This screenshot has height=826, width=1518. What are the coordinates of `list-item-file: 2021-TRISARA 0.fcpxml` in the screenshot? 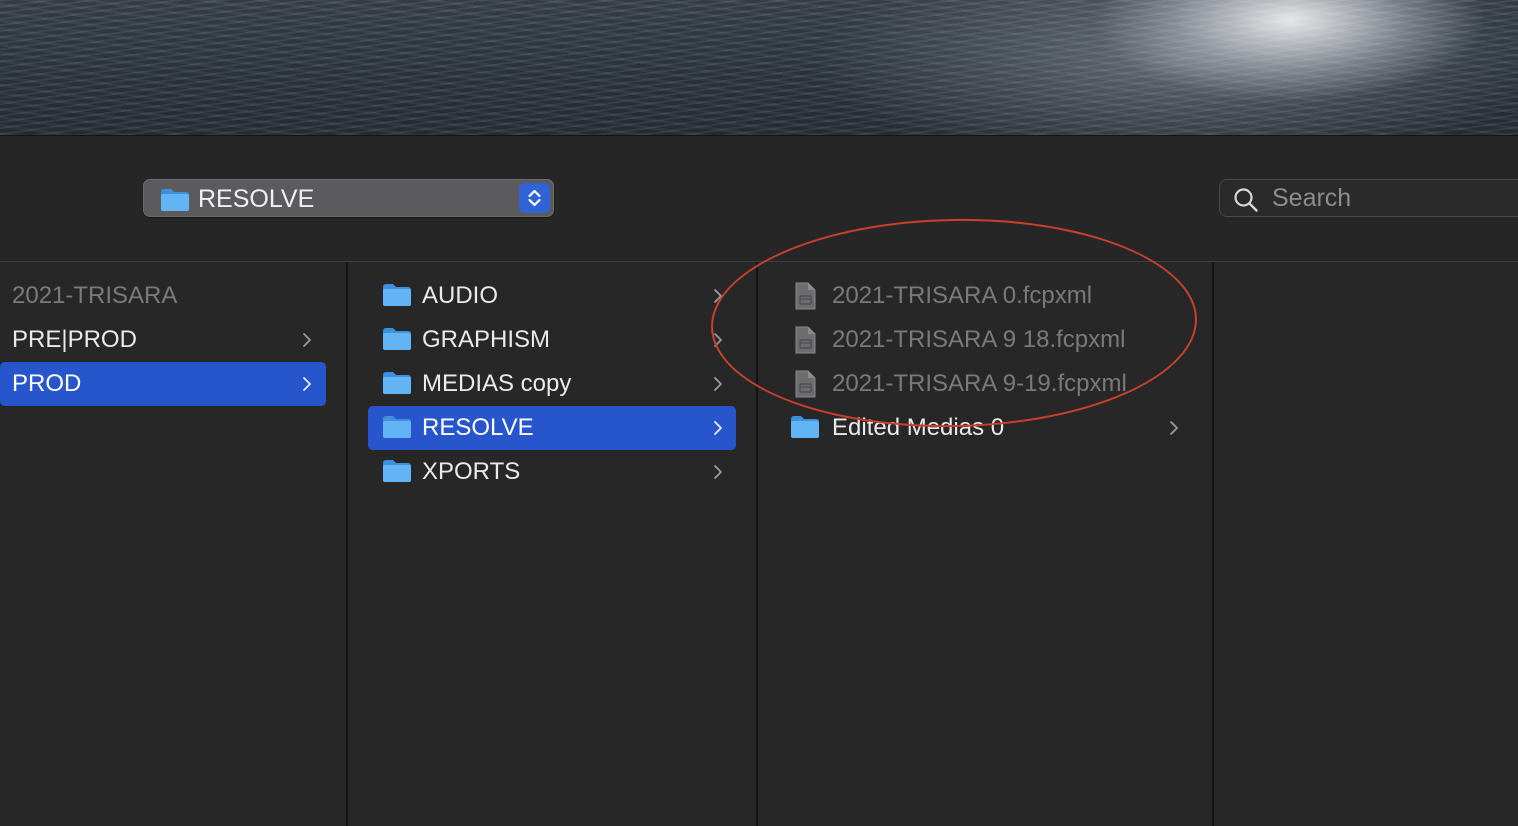 It's located at (982, 296).